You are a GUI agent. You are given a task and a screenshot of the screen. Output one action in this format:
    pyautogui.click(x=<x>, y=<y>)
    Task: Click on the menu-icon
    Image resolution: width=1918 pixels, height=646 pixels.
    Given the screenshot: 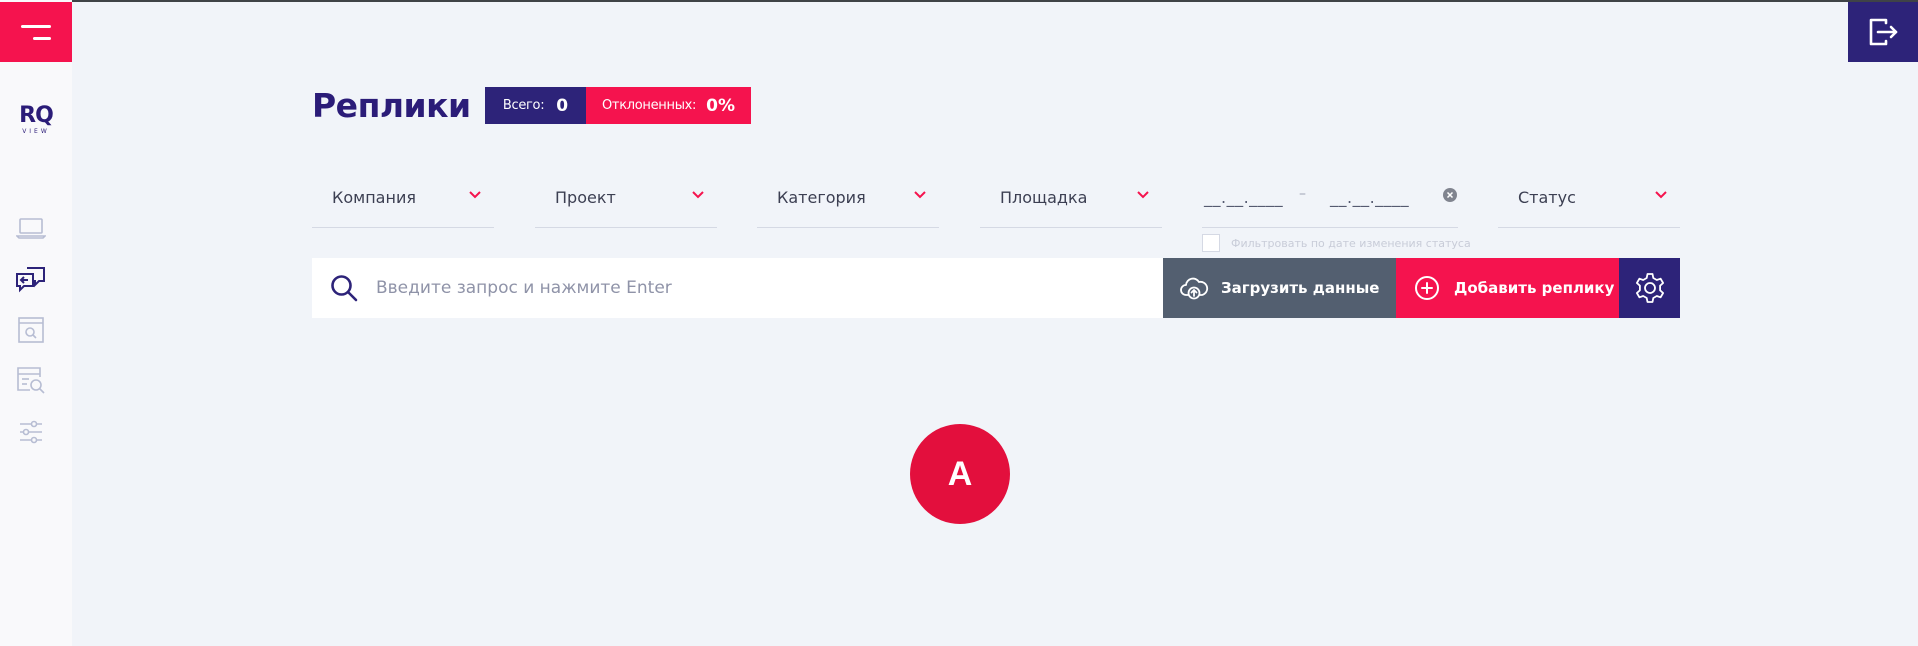 What is the action you would take?
    pyautogui.click(x=36, y=26)
    